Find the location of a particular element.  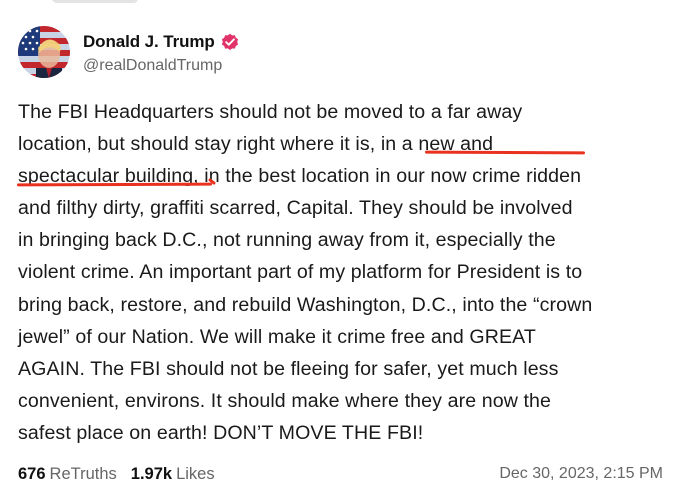

name-row: Donald J. Trump is located at coordinates (161, 42).